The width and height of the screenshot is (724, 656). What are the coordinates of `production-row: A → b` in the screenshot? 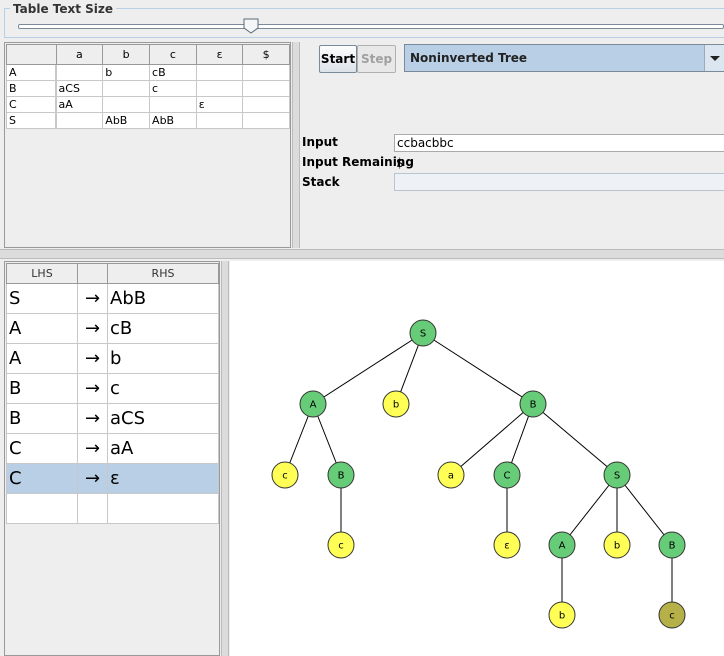 It's located at (112, 358).